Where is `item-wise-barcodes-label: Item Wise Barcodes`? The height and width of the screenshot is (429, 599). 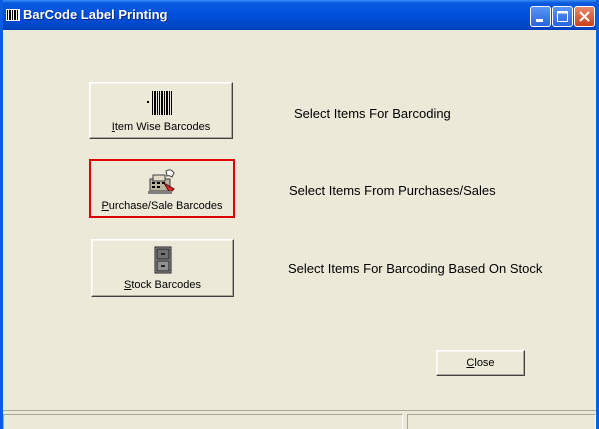 item-wise-barcodes-label: Item Wise Barcodes is located at coordinates (161, 127).